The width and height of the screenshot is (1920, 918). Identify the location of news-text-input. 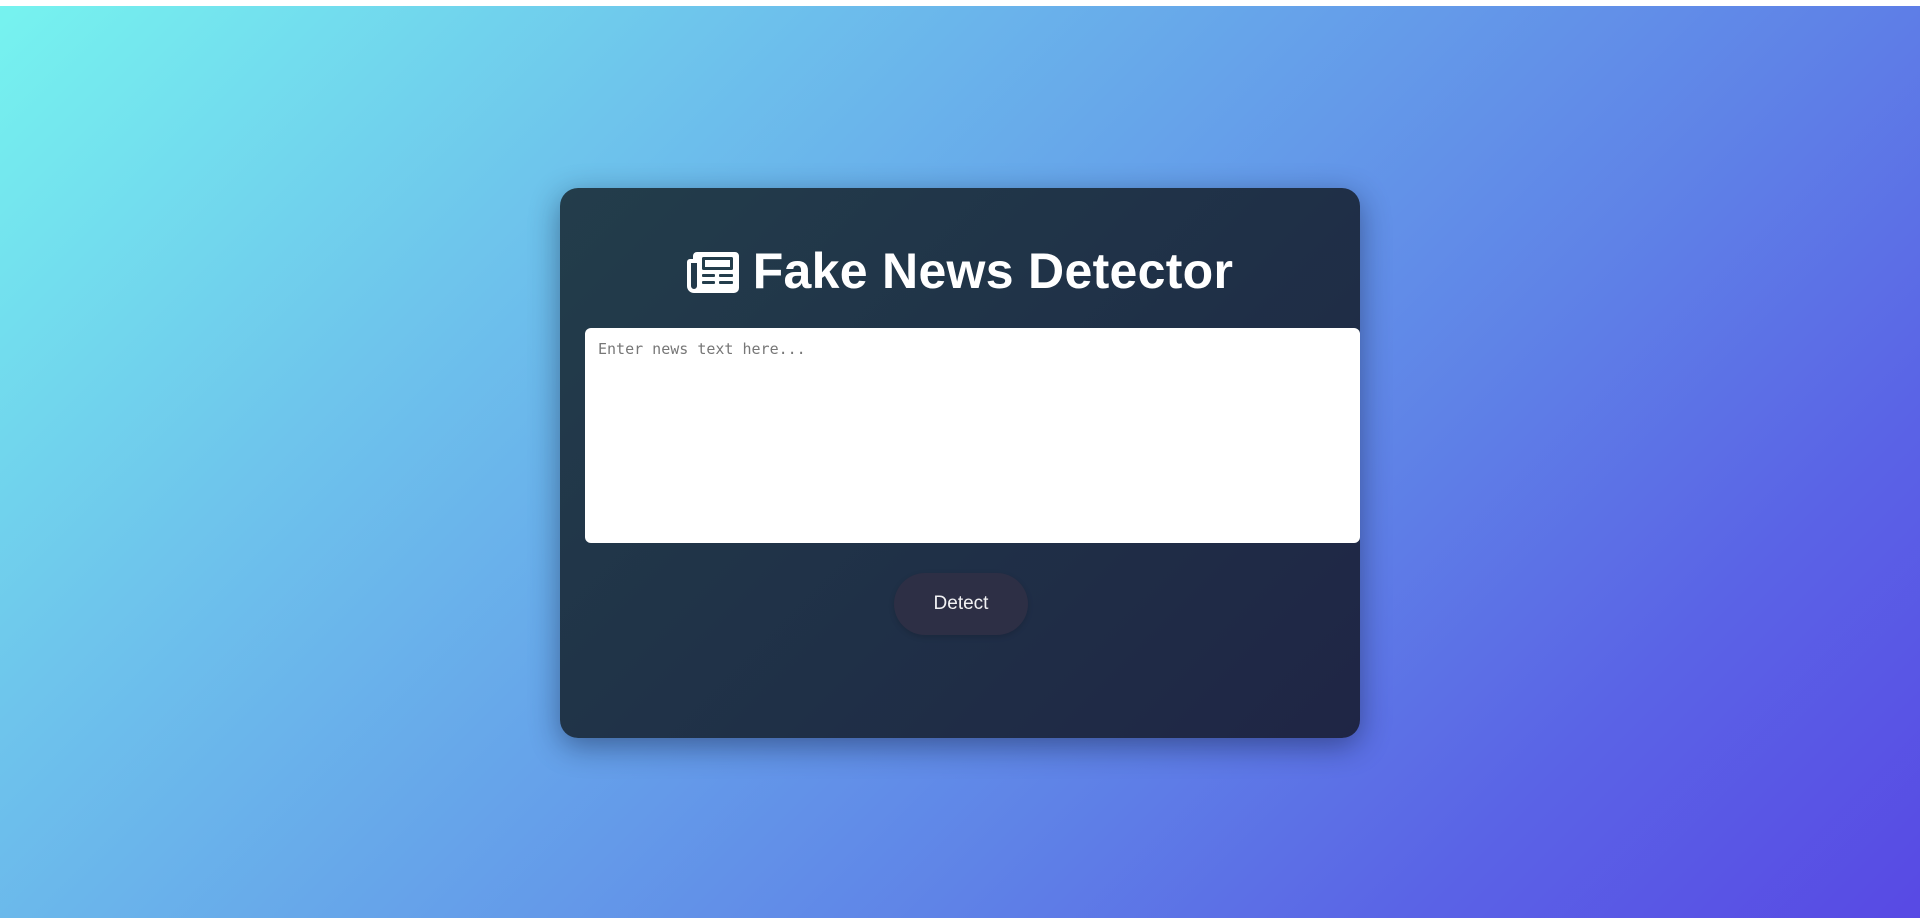
(972, 435).